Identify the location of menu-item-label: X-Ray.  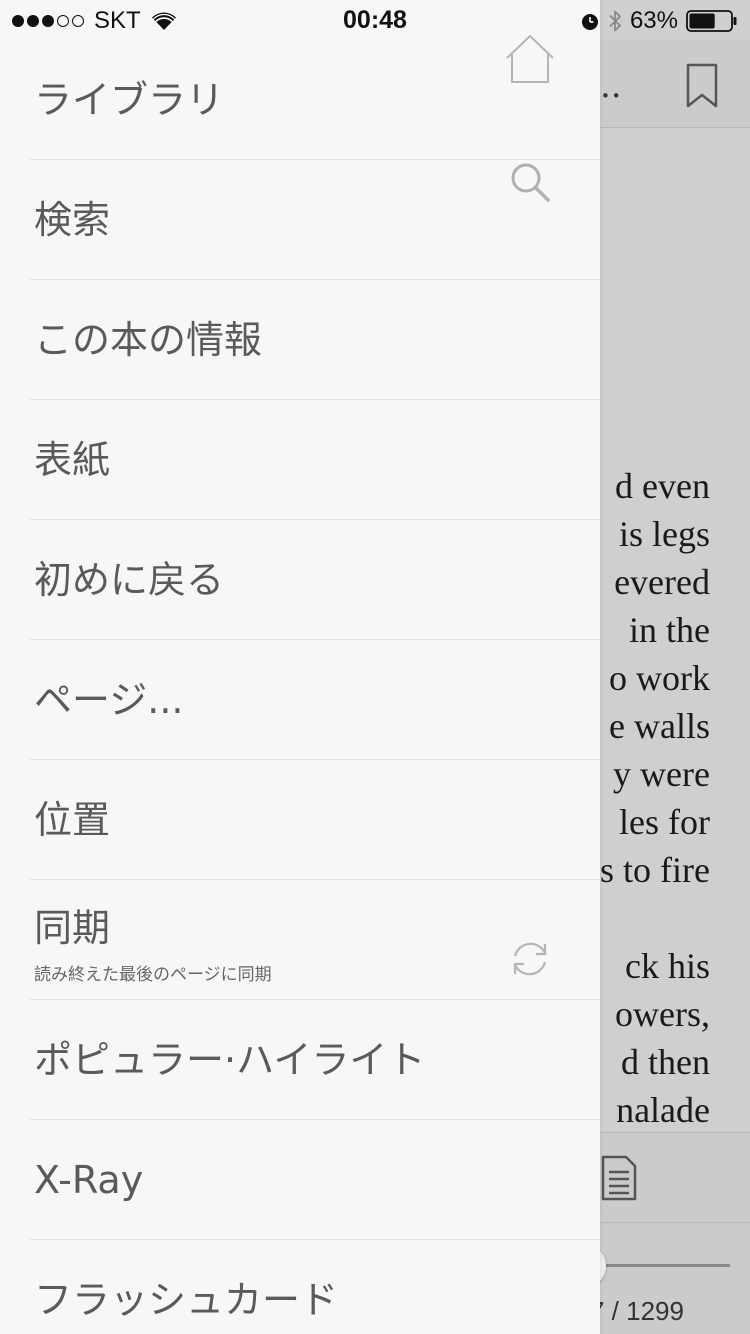
(89, 1180).